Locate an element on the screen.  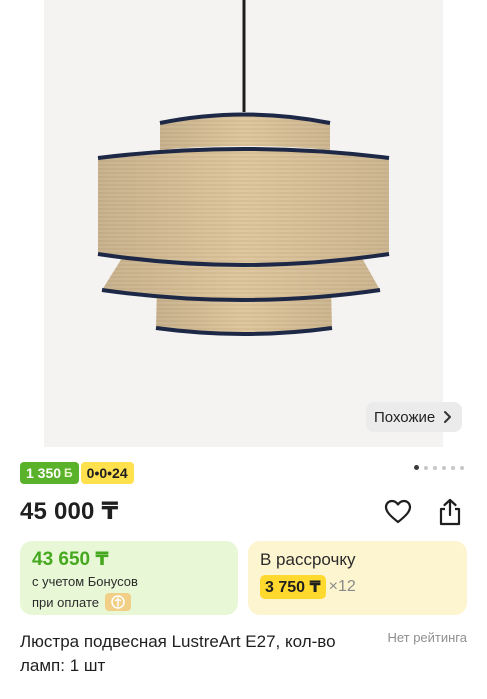
bonus-description: с учетом Бонусов is located at coordinates (85, 581).